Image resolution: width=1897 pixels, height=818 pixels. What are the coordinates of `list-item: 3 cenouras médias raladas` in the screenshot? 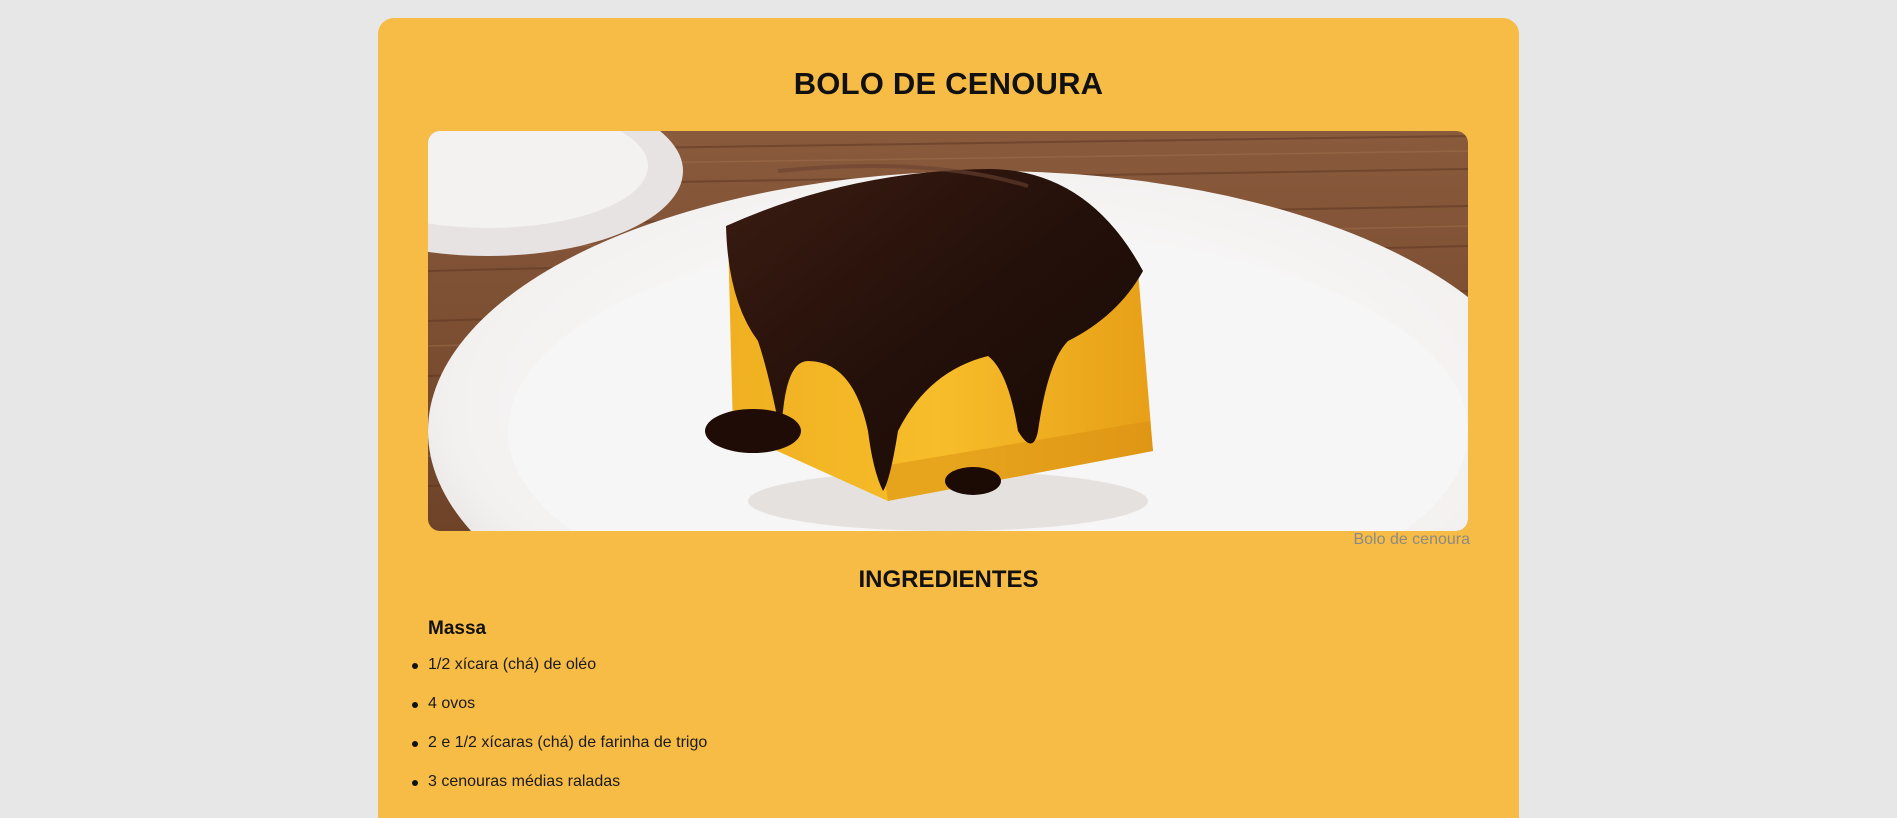 It's located at (559, 792).